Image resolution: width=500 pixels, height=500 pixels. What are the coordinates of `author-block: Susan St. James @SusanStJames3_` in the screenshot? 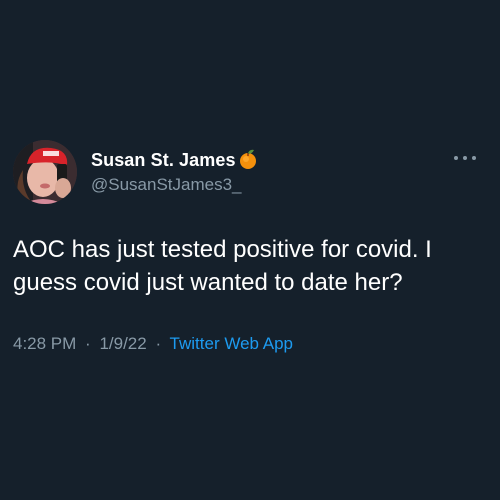 It's located at (174, 171).